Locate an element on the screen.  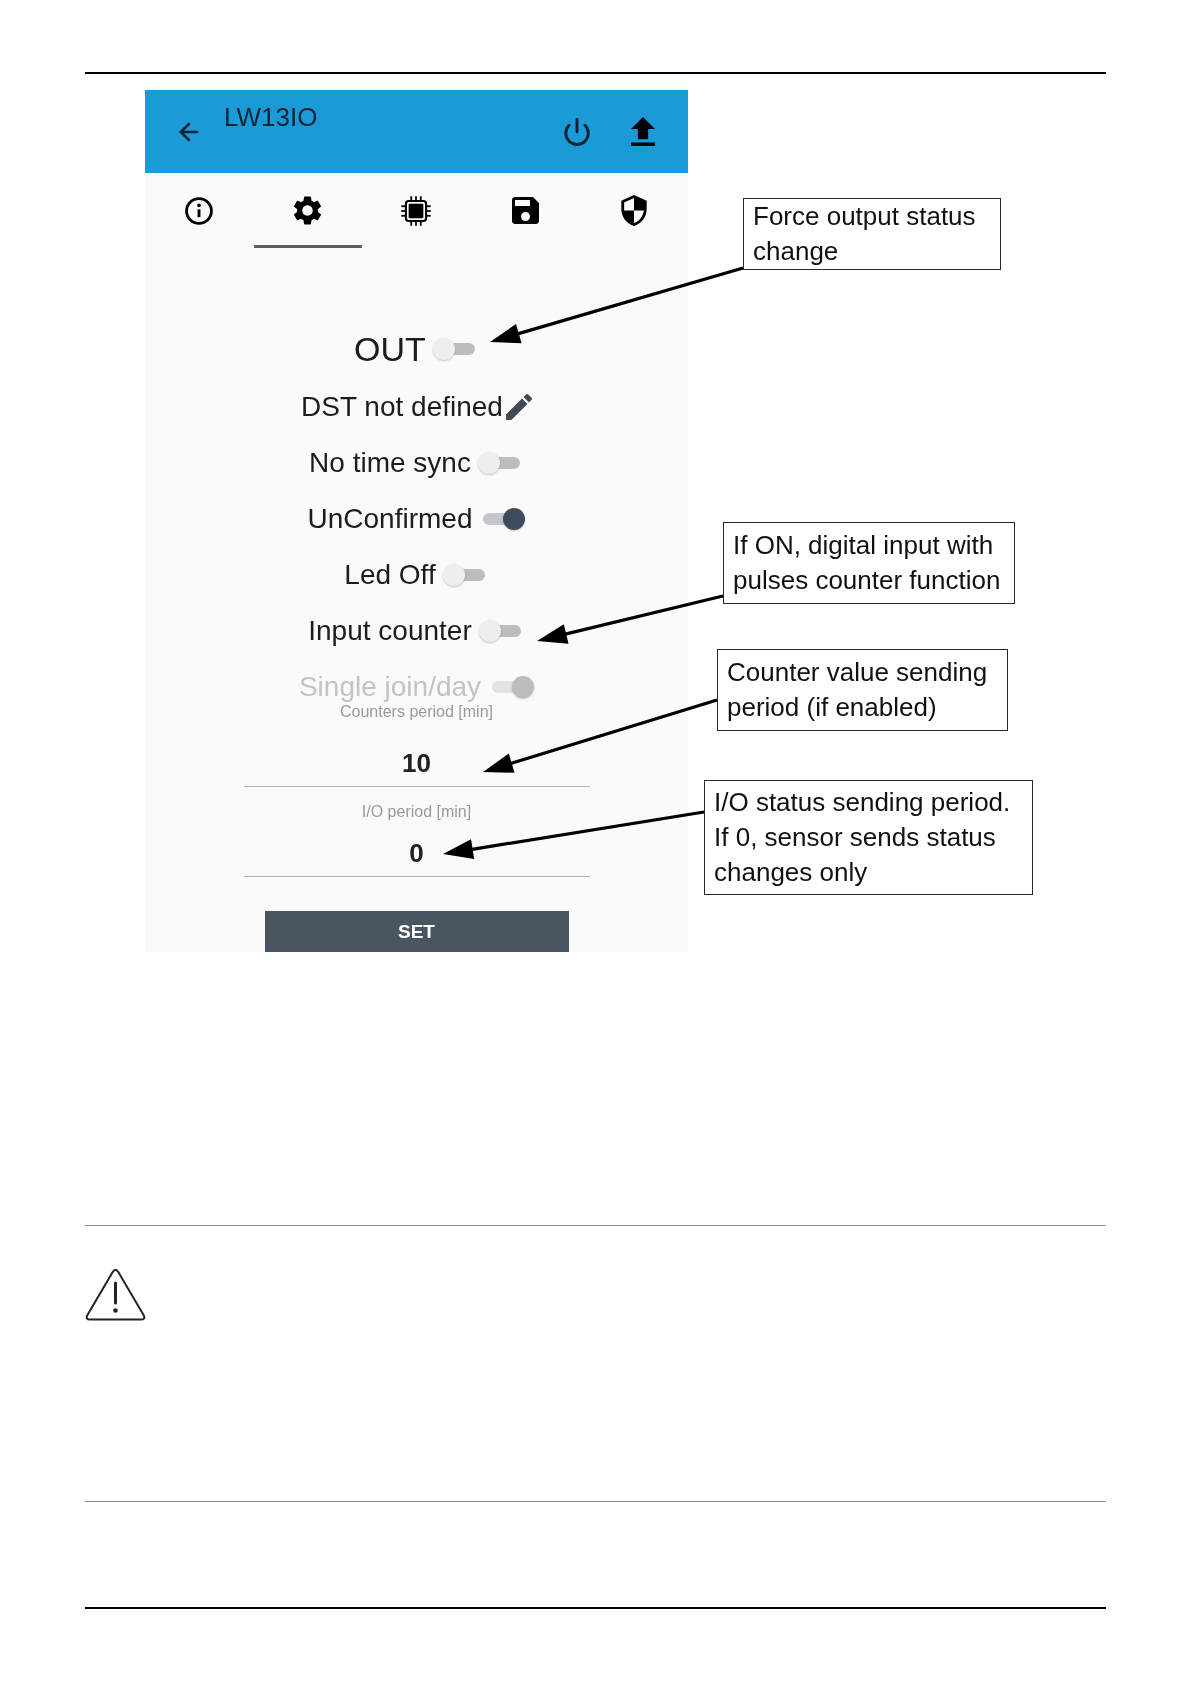
field-label: Counters period [min] is located at coordinates (416, 712).